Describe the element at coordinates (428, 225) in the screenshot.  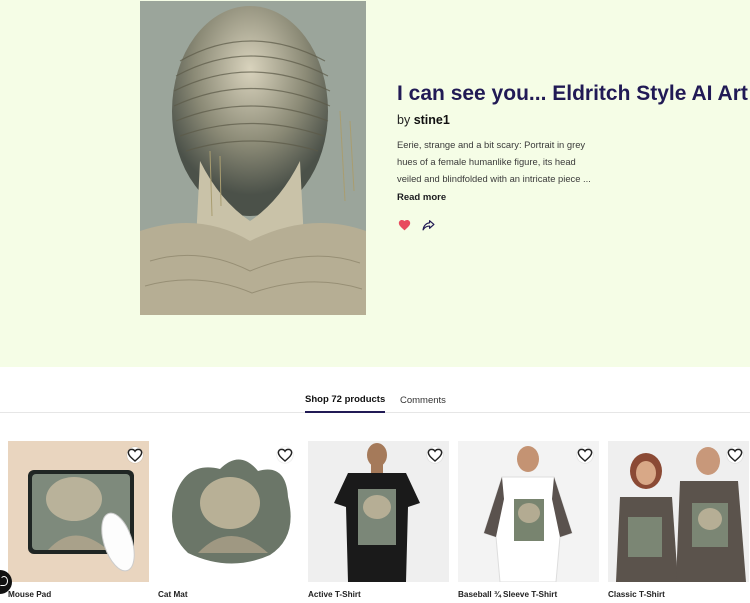
I see `share-icon` at that location.